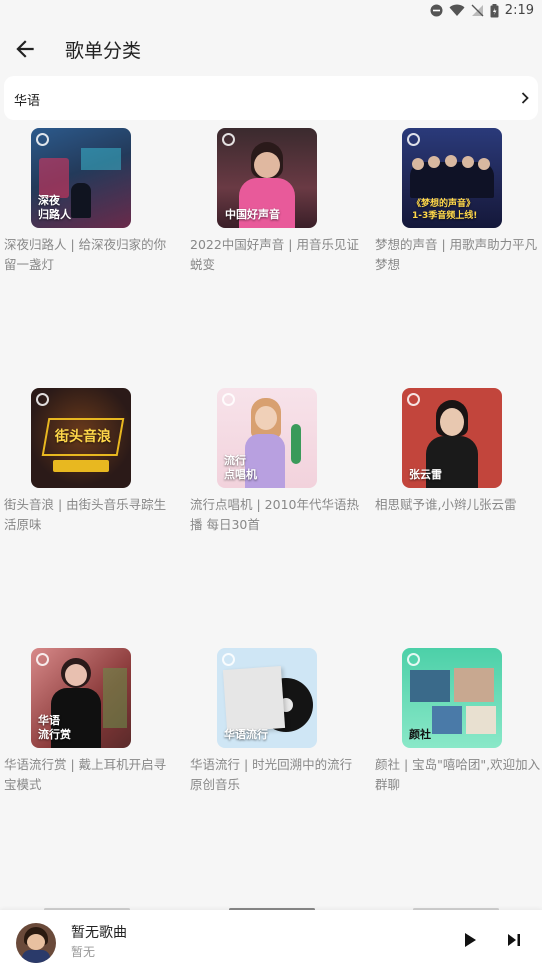  Describe the element at coordinates (519, 10) in the screenshot. I see `clock: 2:19` at that location.